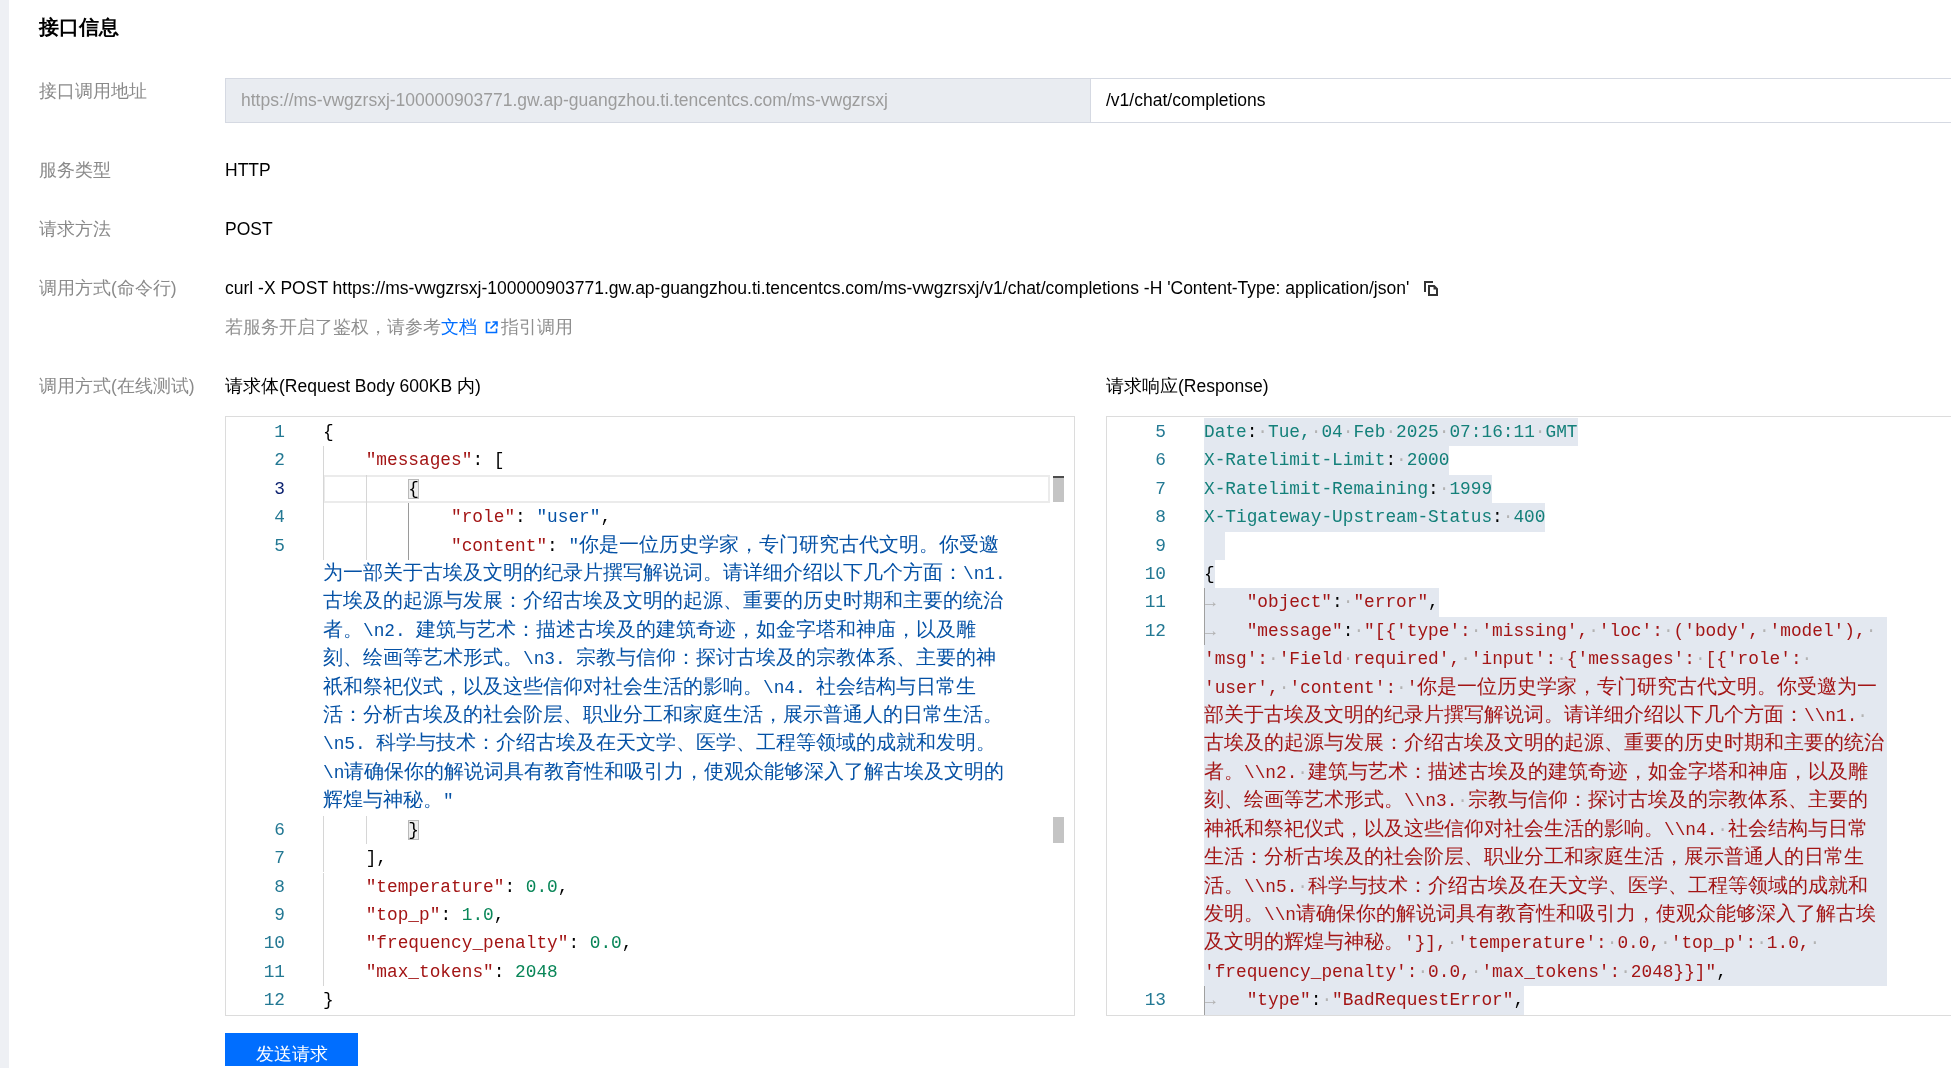 Image resolution: width=1951 pixels, height=1068 pixels. Describe the element at coordinates (79, 27) in the screenshot. I see `section-title: 接口信息` at that location.